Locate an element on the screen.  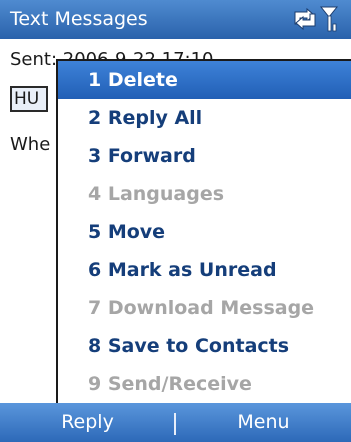
menu-item-mark-as-unread: 6 Mark as Unread is located at coordinates (204, 270).